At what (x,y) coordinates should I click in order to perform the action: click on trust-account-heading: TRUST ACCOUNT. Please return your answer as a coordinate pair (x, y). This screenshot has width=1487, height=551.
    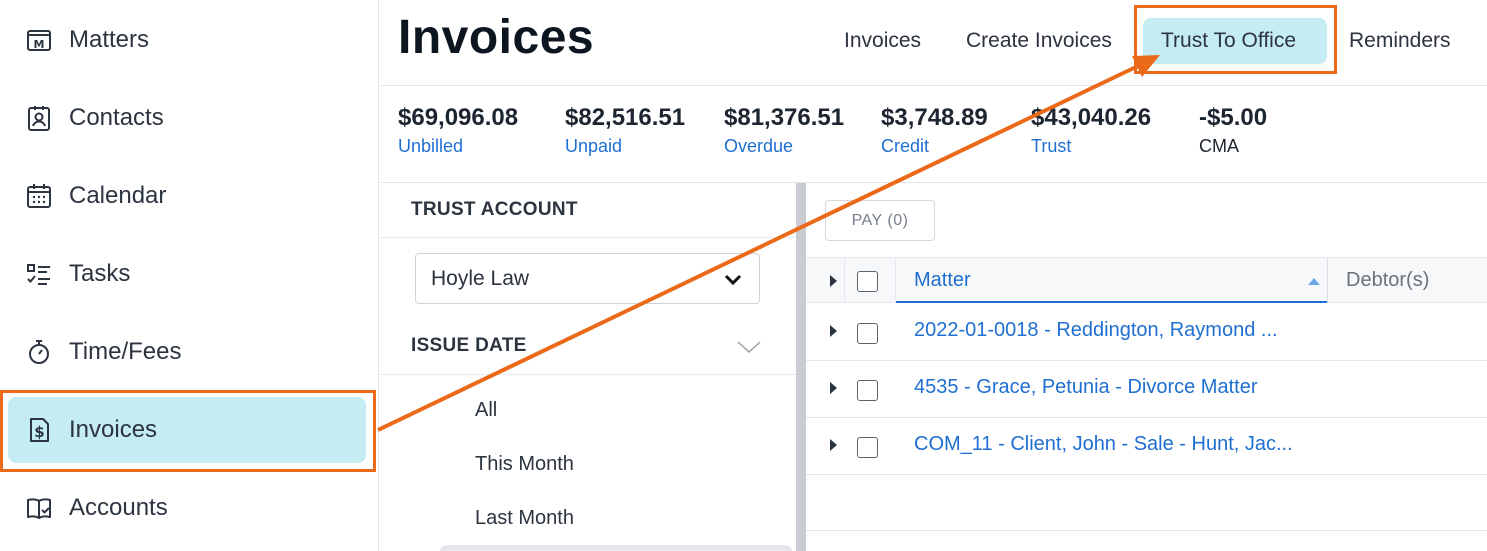
    Looking at the image, I should click on (494, 209).